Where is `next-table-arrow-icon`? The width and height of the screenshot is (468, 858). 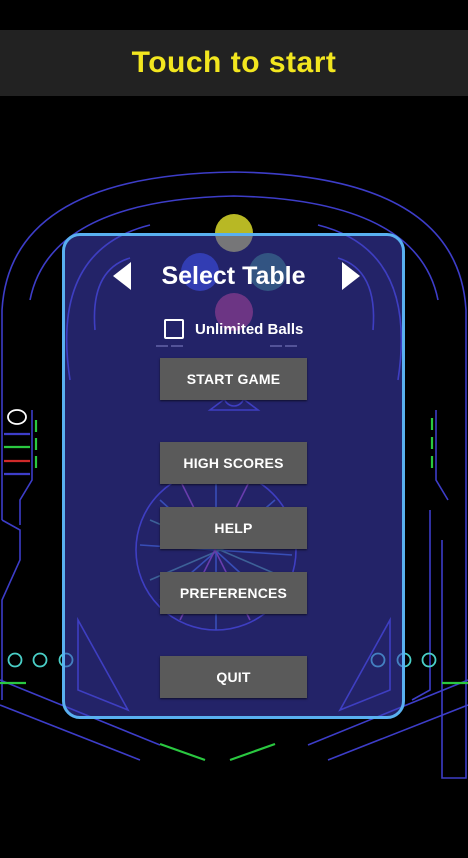 next-table-arrow-icon is located at coordinates (351, 276).